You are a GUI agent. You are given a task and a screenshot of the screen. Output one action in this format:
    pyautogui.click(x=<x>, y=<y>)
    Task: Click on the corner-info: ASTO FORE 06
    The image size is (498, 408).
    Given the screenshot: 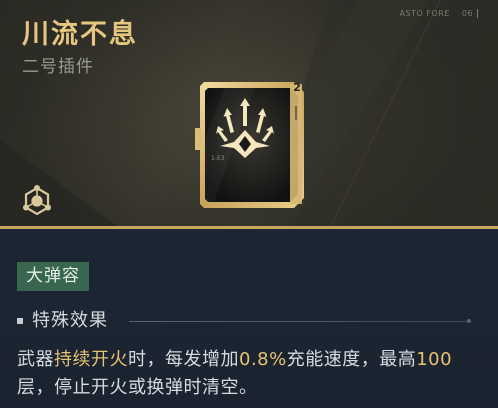 What is the action you would take?
    pyautogui.click(x=439, y=13)
    